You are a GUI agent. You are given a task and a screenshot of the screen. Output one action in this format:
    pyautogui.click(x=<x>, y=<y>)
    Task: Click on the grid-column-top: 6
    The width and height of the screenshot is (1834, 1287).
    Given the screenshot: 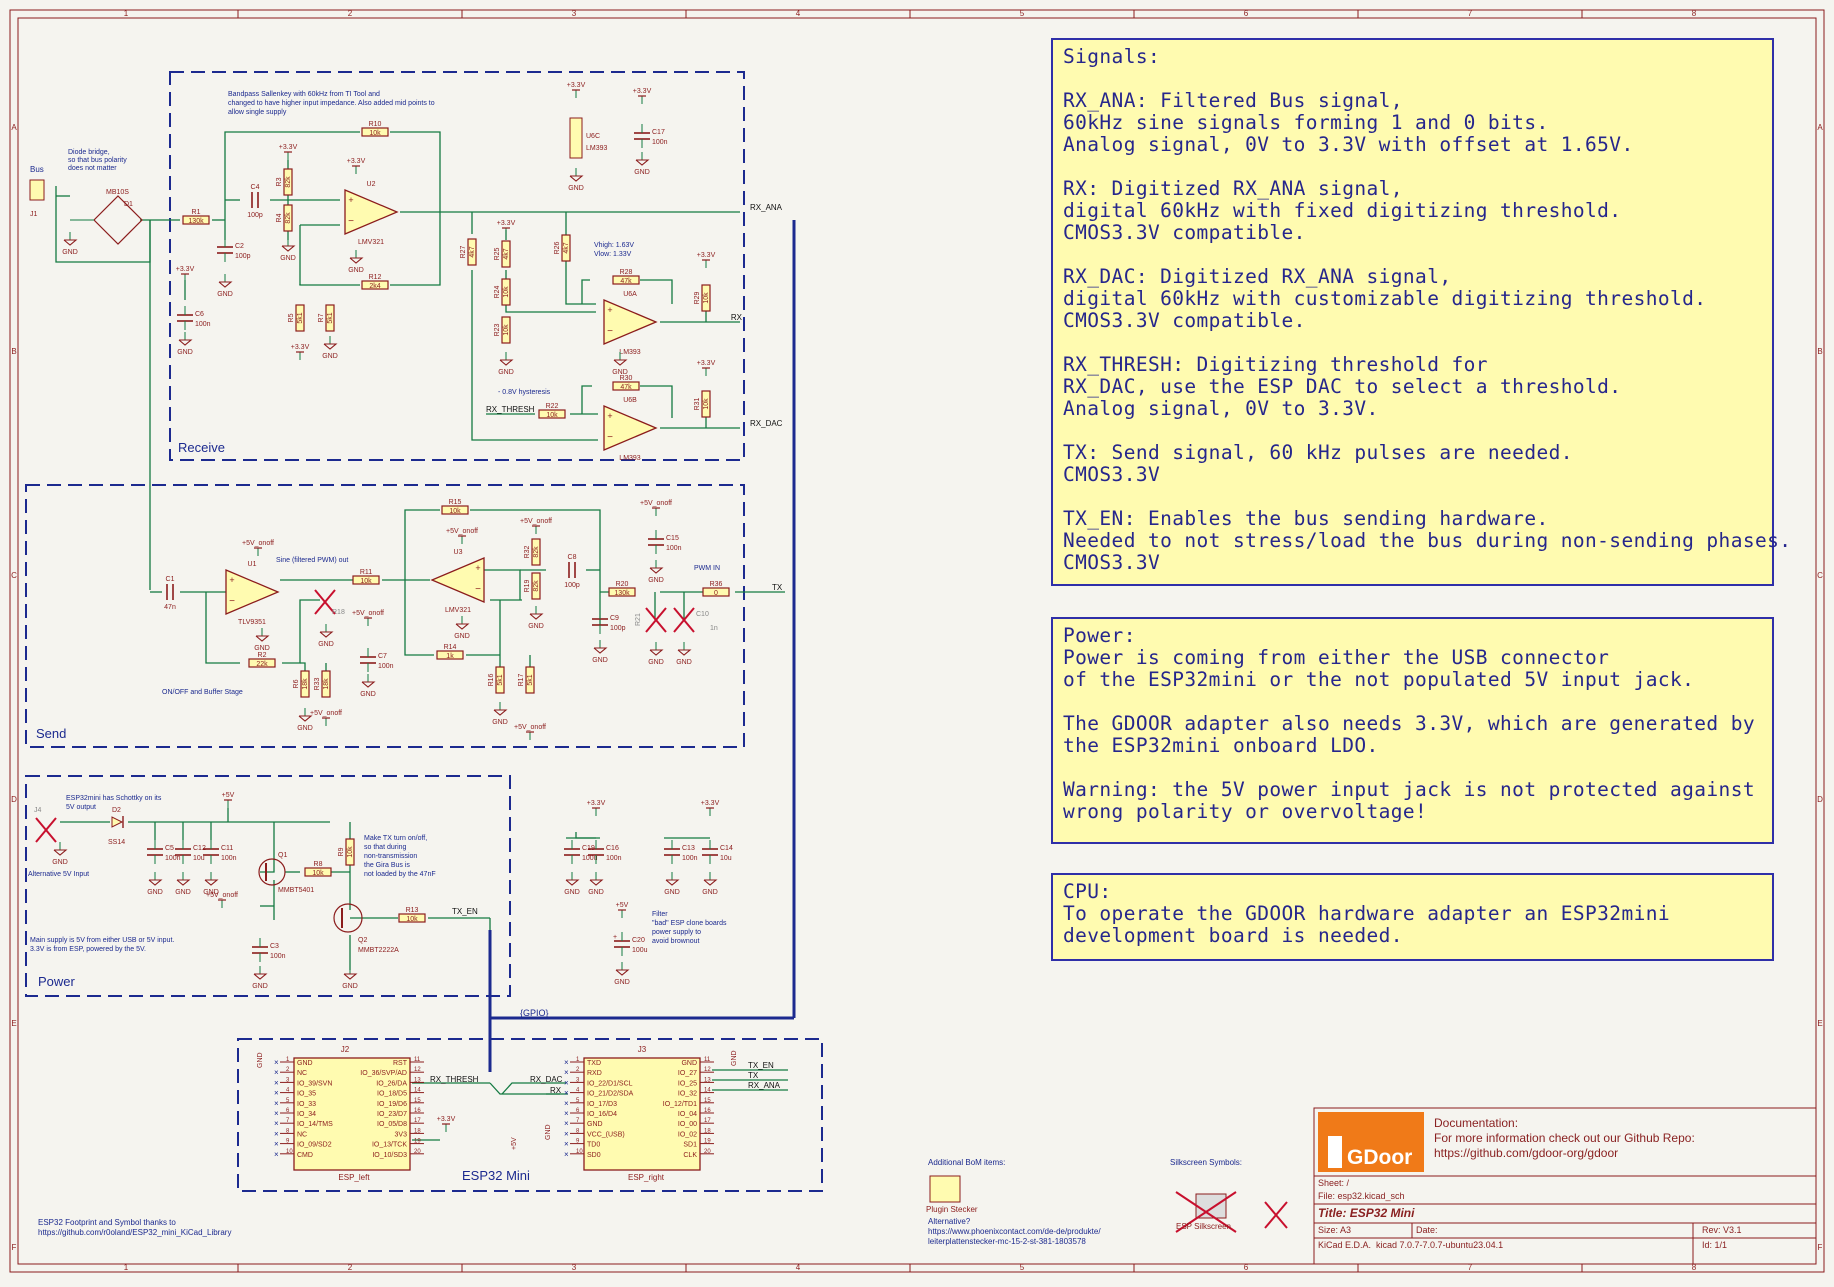 What is the action you would take?
    pyautogui.click(x=1246, y=13)
    